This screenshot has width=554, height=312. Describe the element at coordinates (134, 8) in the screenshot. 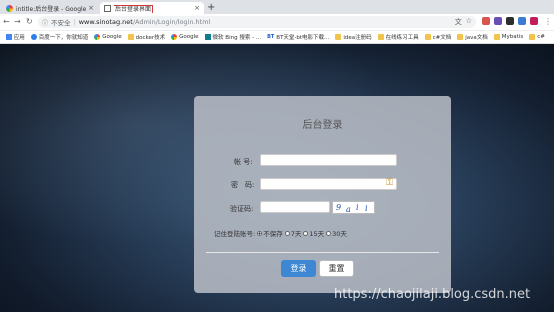

I see `tab-title: 后台登录界面` at that location.